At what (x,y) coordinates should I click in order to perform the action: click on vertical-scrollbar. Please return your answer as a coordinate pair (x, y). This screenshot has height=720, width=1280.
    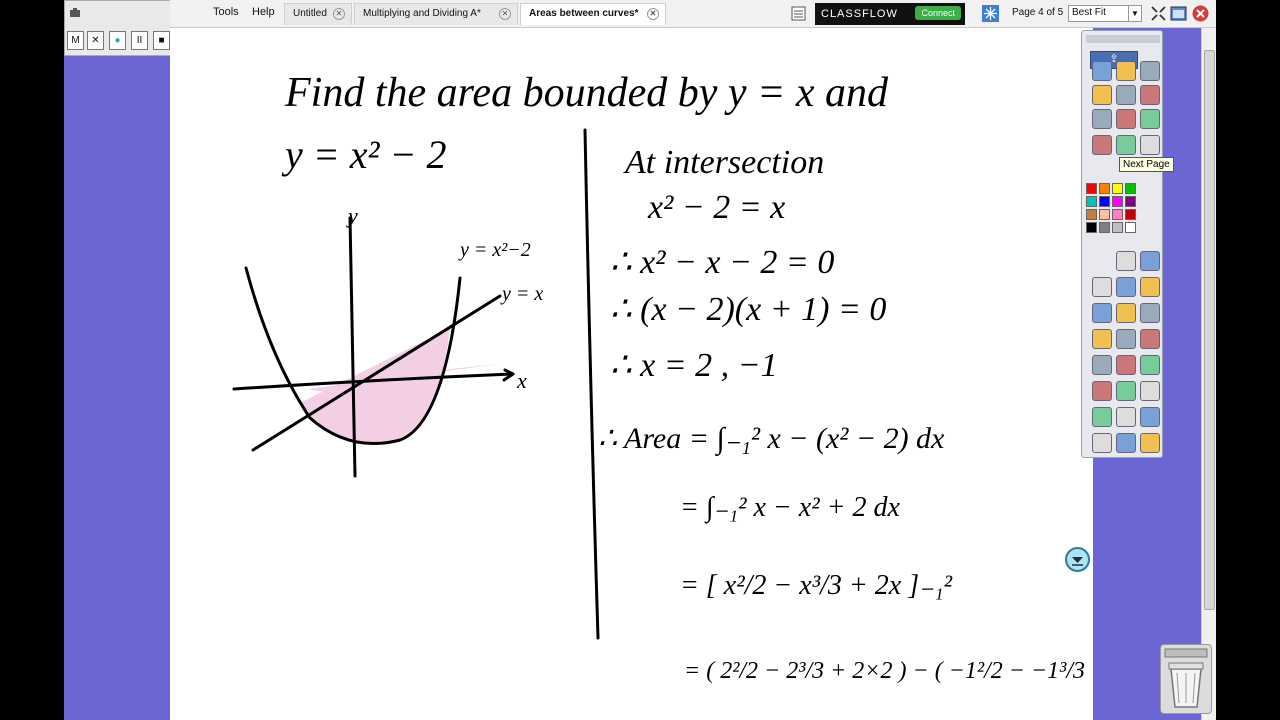
    Looking at the image, I should click on (1208, 374).